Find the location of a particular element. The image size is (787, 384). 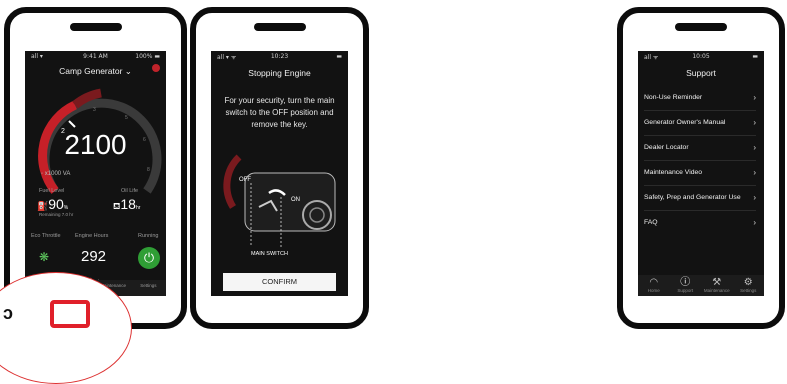

oil-life-value: ⛾18hr is located at coordinates (127, 204).